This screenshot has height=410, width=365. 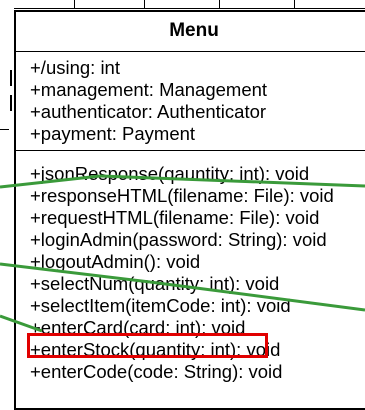 I want to click on operation-logout-admin: +logoutAdmin(): void, so click(x=115, y=261).